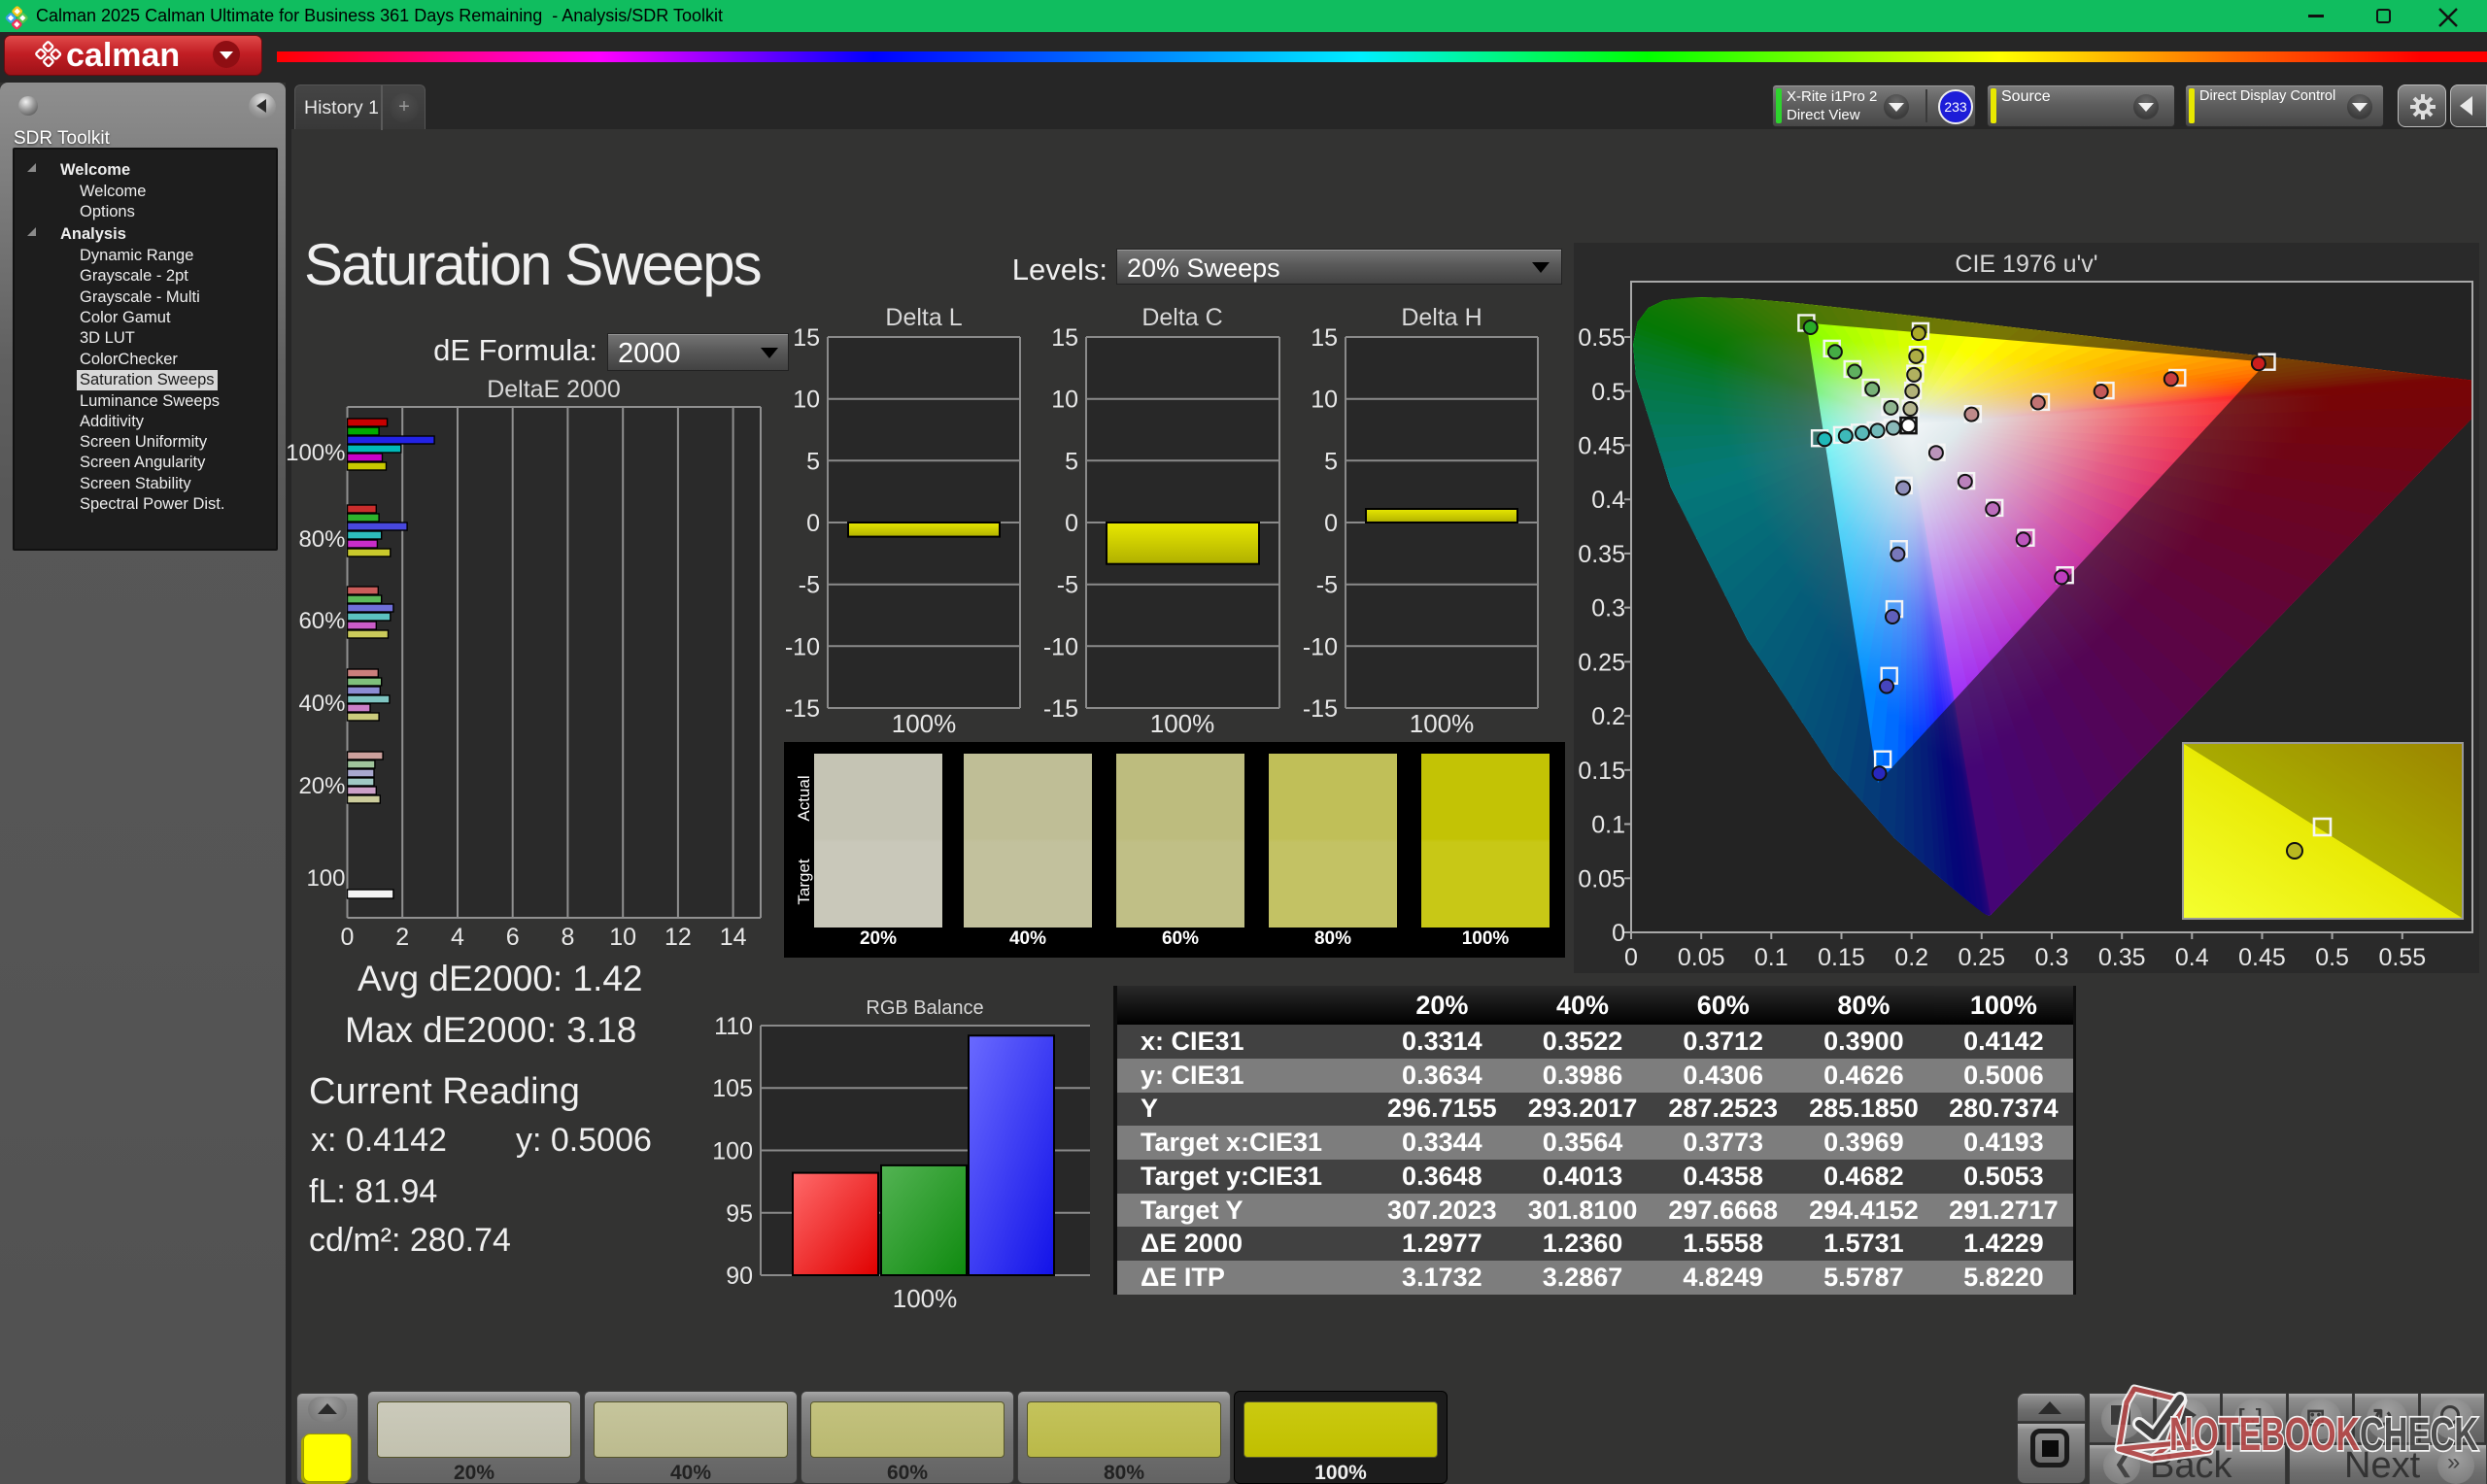 The width and height of the screenshot is (2487, 1484). I want to click on svg-text: Delta C, so click(1181, 317).